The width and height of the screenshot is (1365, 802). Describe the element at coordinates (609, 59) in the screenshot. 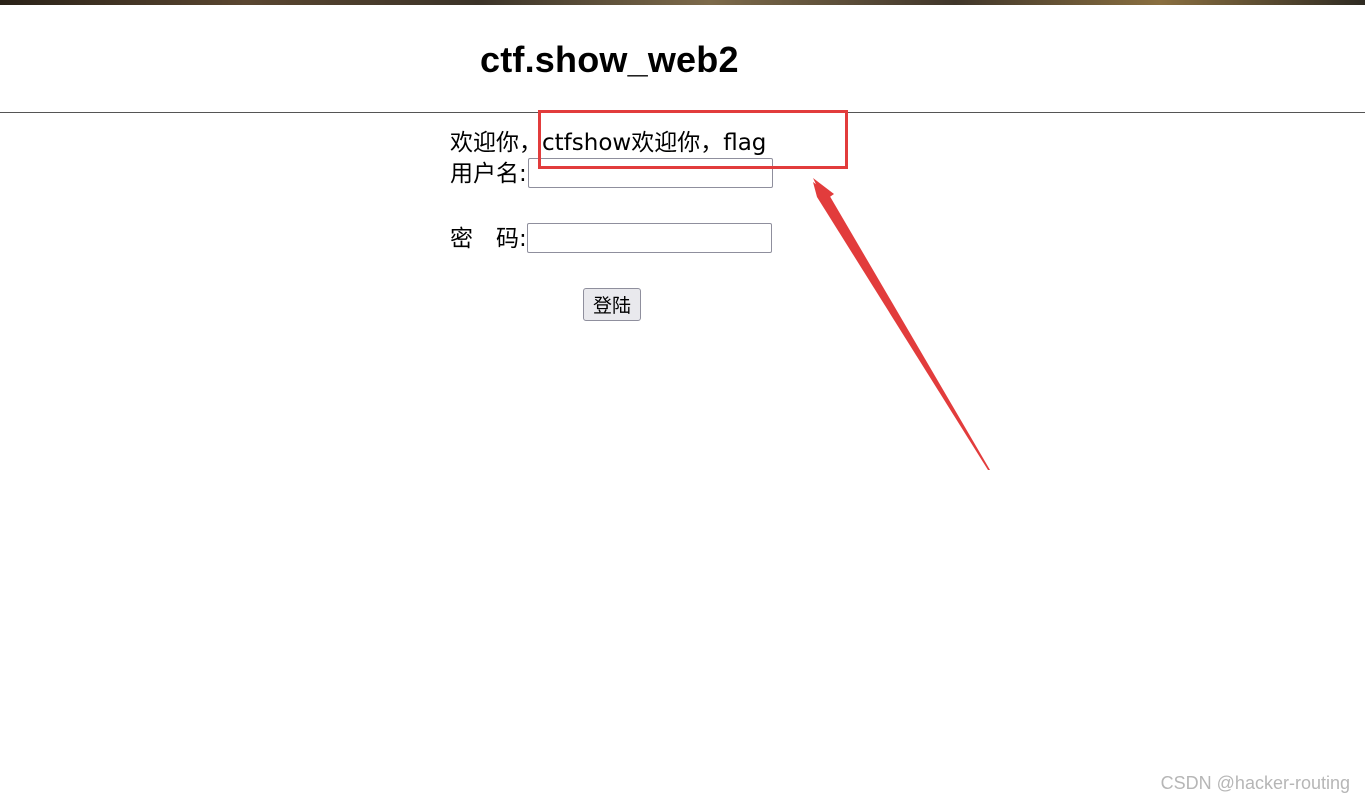

I see `page-title: ctf.show_web2` at that location.